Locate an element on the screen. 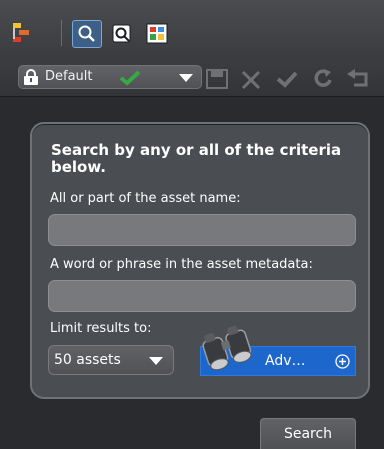 The height and width of the screenshot is (449, 384). top-toolbar is located at coordinates (192, 29).